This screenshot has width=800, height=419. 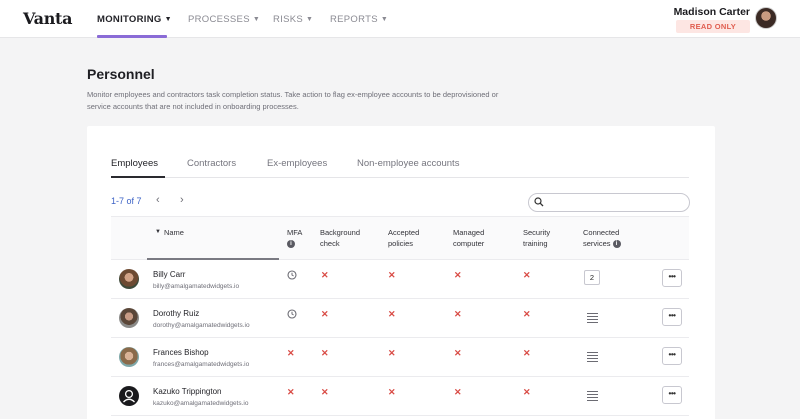 I want to click on default-avatar-icon, so click(x=129, y=396).